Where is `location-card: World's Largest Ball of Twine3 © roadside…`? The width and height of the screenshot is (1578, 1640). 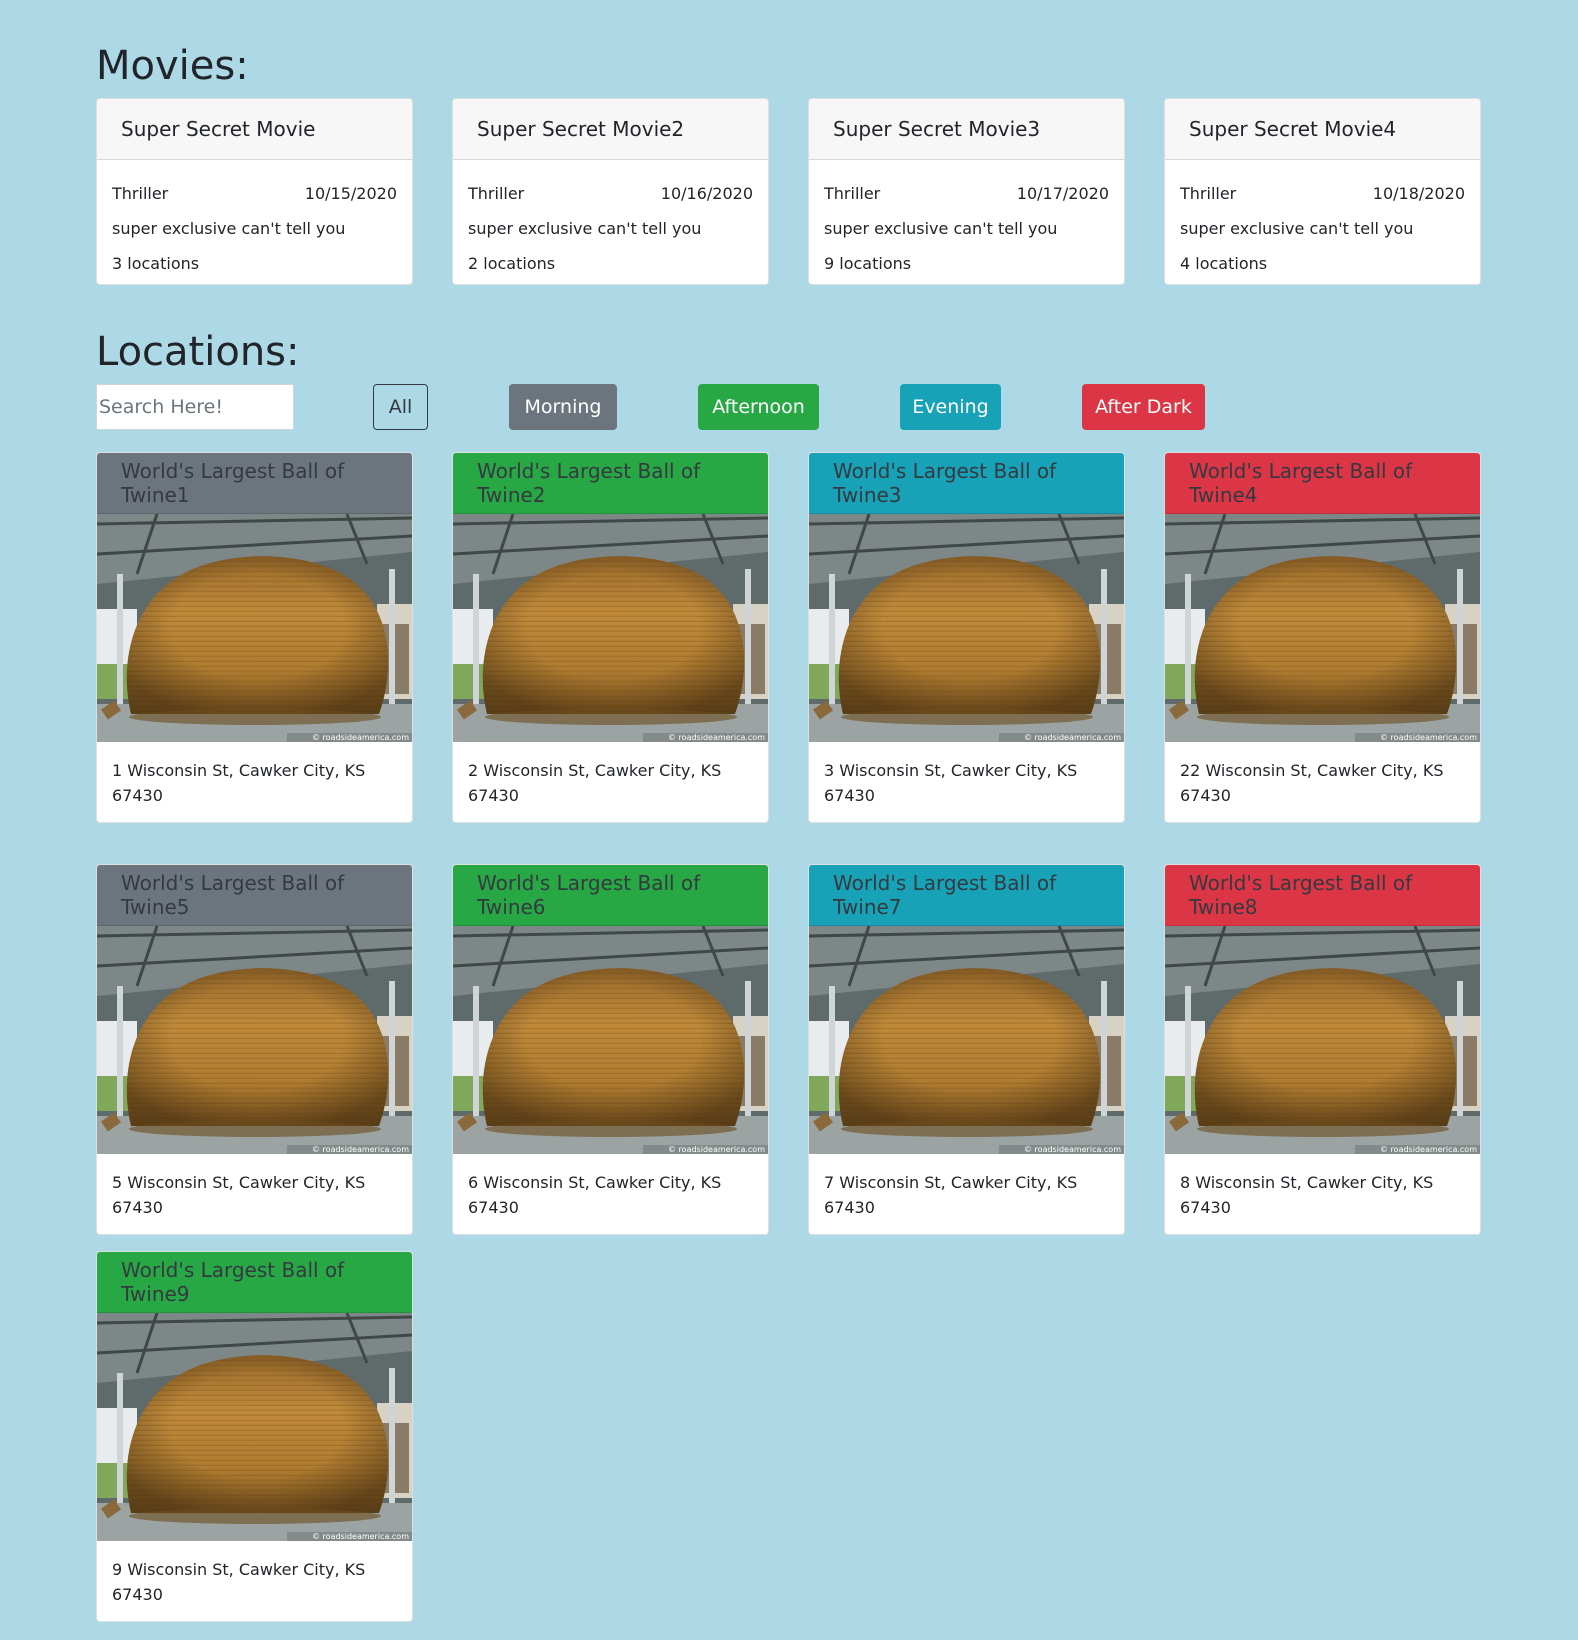
location-card: World's Largest Ball of Twine3 © roadside… is located at coordinates (966, 637).